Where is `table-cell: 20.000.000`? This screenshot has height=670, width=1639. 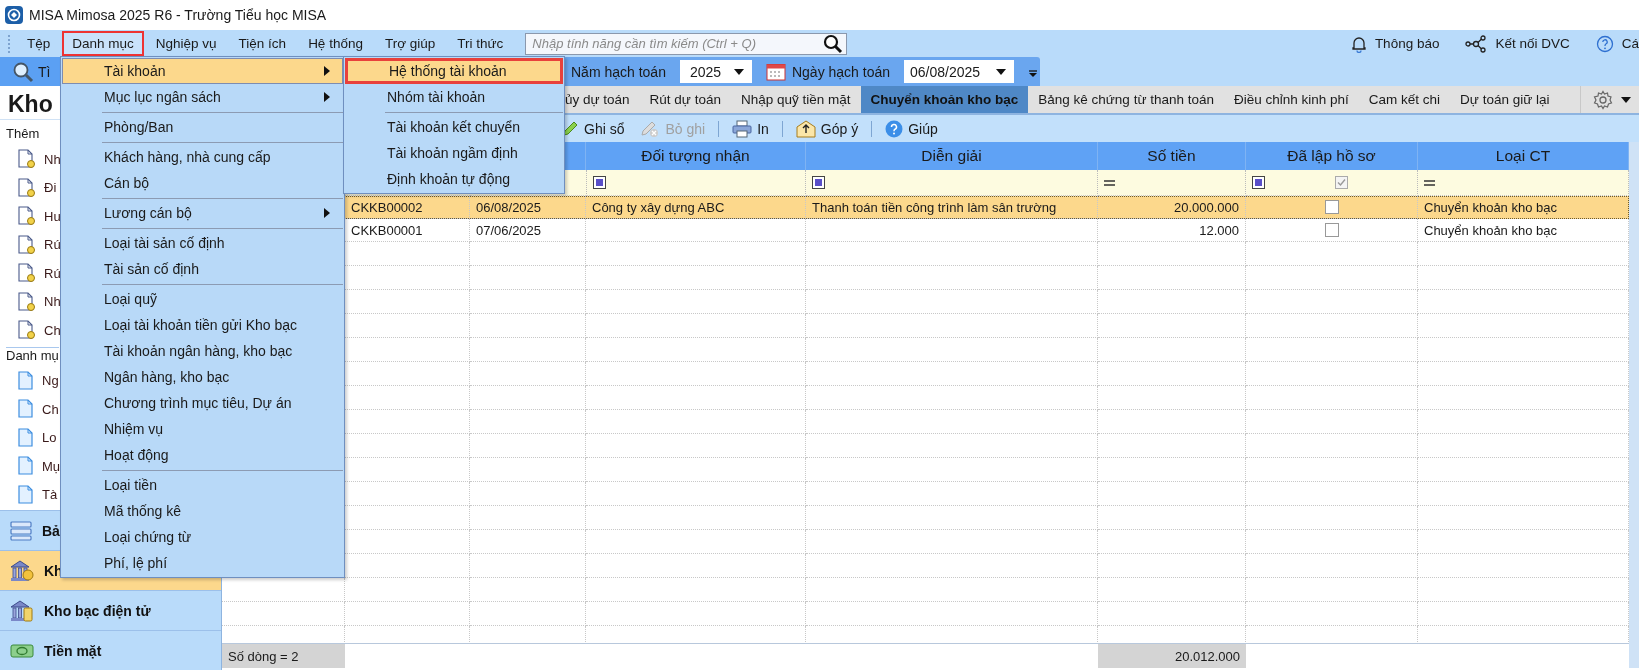 table-cell: 20.000.000 is located at coordinates (1206, 207).